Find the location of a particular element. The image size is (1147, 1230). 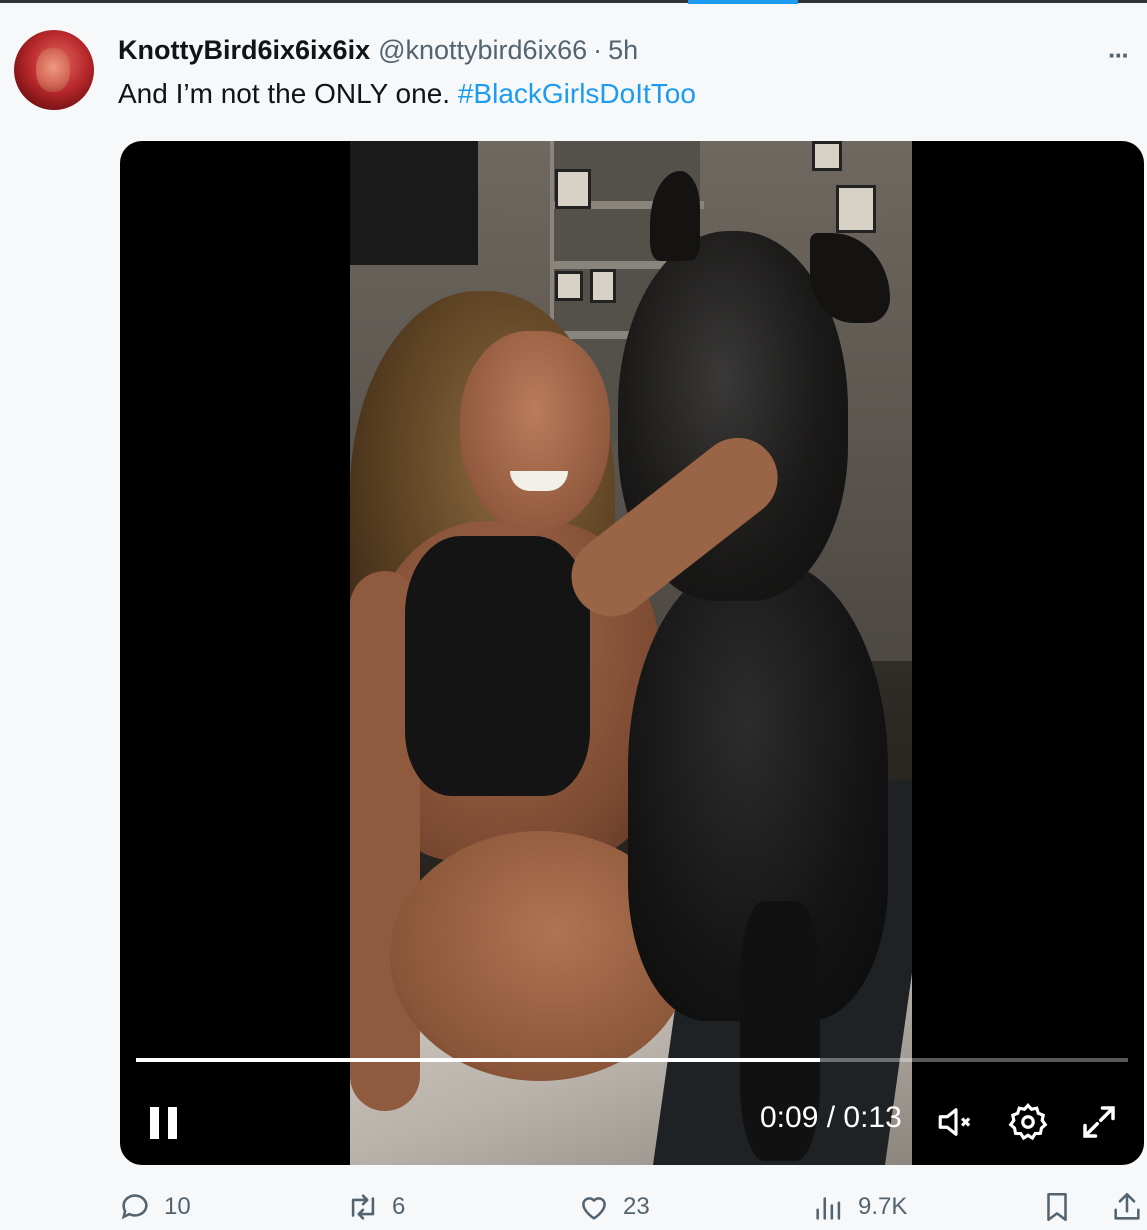

video-controls: 0:09 / 0:13 is located at coordinates (632, 1121).